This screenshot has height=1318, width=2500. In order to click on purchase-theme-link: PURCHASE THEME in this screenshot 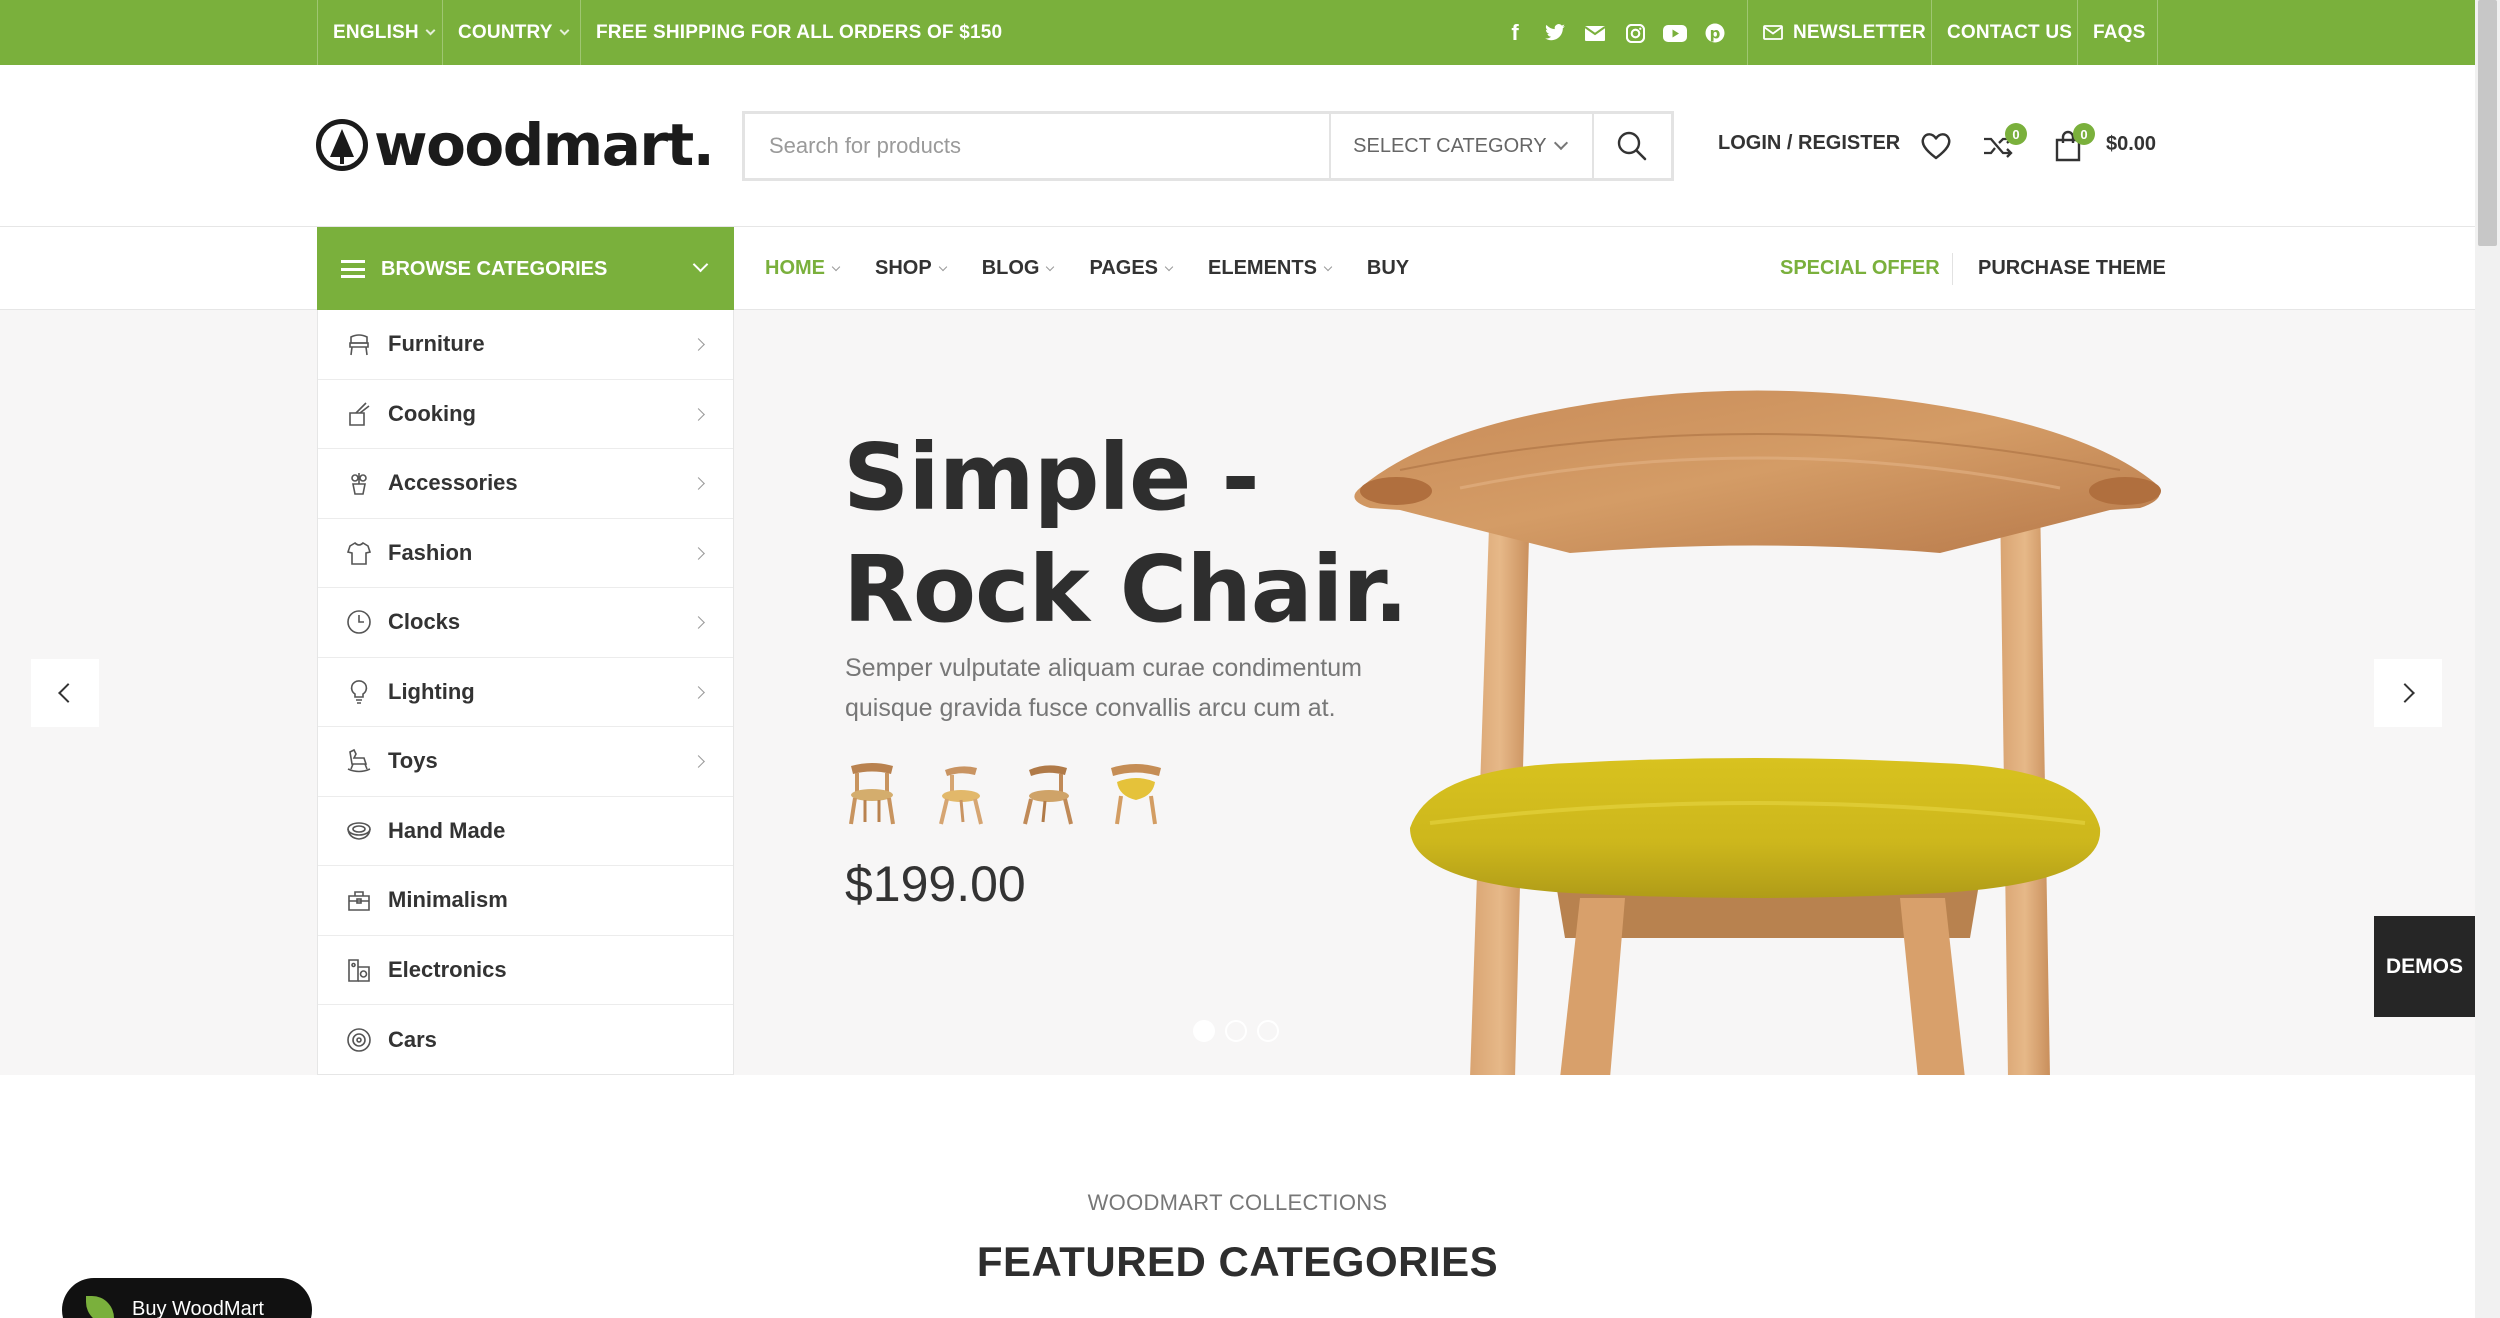, I will do `click(2072, 268)`.